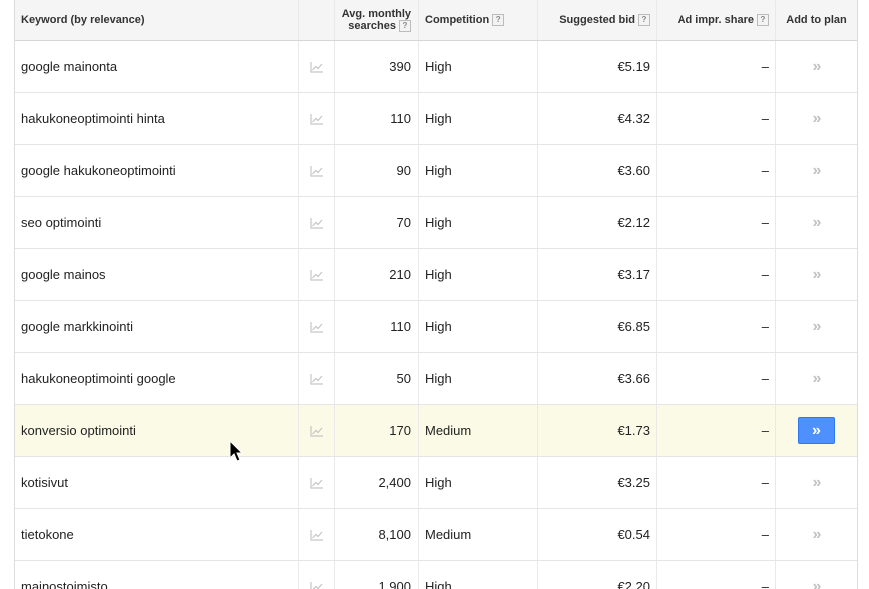 This screenshot has height=589, width=869. Describe the element at coordinates (597, 66) in the screenshot. I see `suggested-bid-cell: €5.19` at that location.